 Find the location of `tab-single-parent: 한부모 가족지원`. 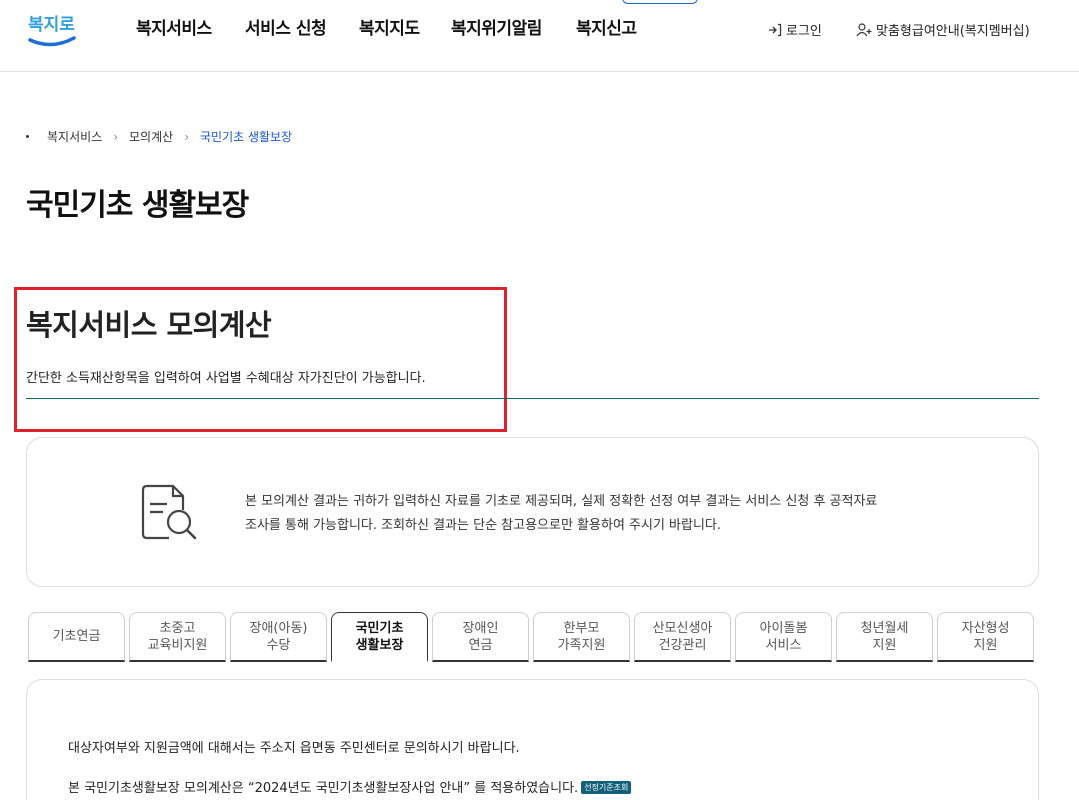

tab-single-parent: 한부모 가족지원 is located at coordinates (581, 637).